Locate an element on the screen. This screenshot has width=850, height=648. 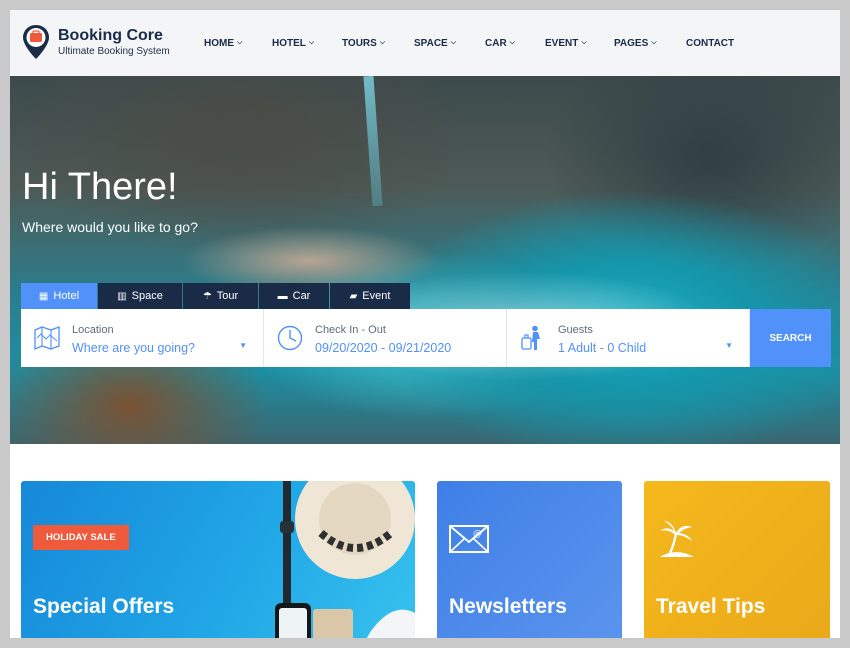
service-tabs: ▦ Hotel ▥ Space ☂ Tour ▬ Car ▰ Event is located at coordinates (216, 296).